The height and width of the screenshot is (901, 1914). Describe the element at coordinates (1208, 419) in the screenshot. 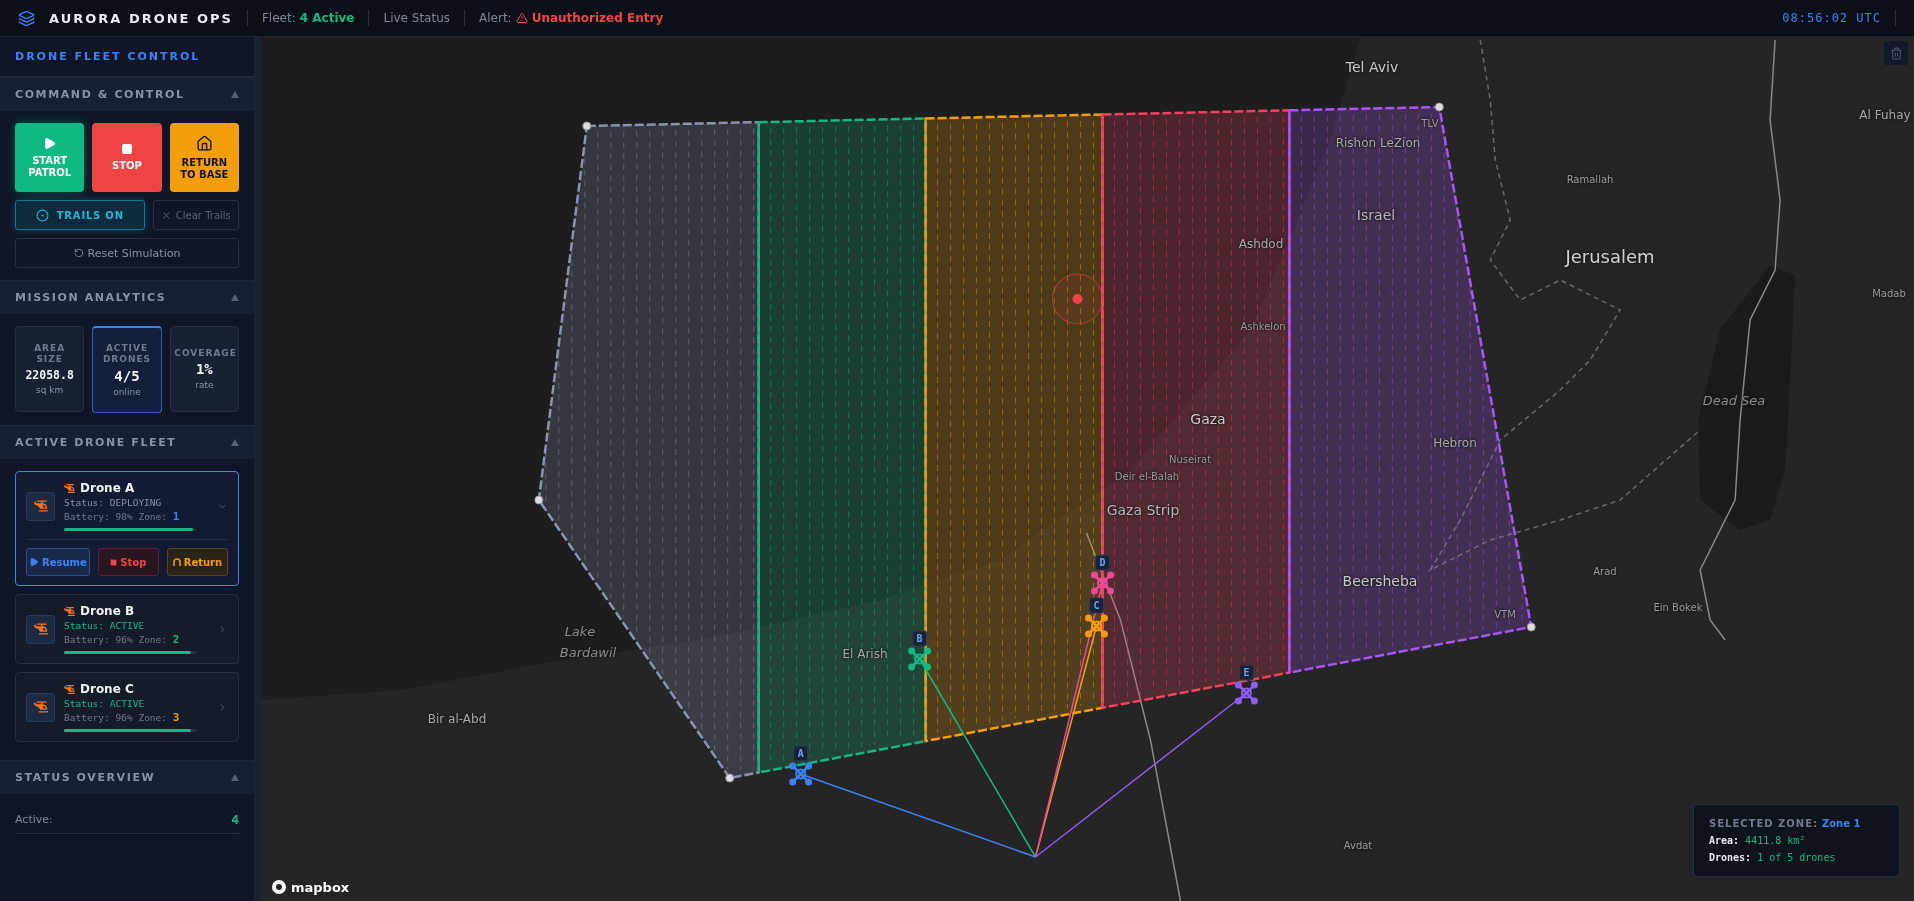

I see `place-label: Gaza` at that location.